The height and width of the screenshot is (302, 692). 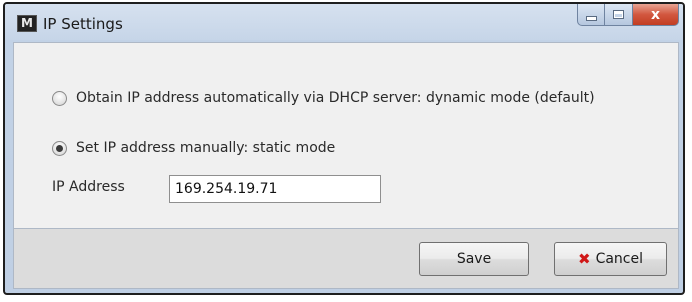 What do you see at coordinates (584, 259) in the screenshot?
I see `x-icon: ✖` at bounding box center [584, 259].